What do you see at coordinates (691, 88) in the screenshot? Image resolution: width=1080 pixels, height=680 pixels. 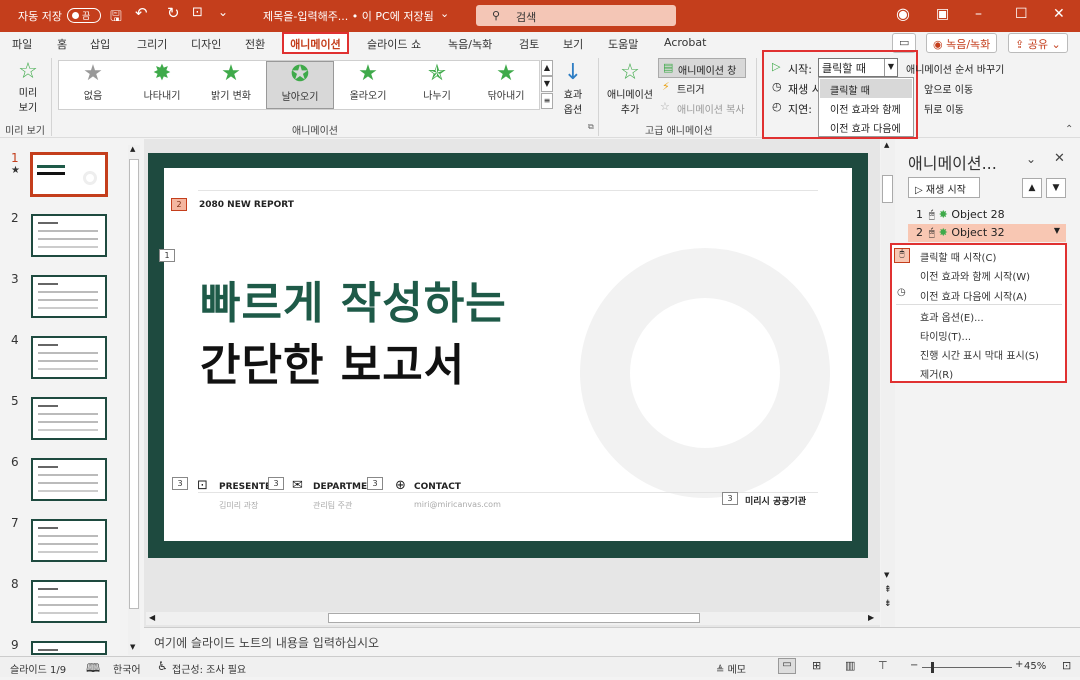 I see `trigger-button: 트리거` at bounding box center [691, 88].